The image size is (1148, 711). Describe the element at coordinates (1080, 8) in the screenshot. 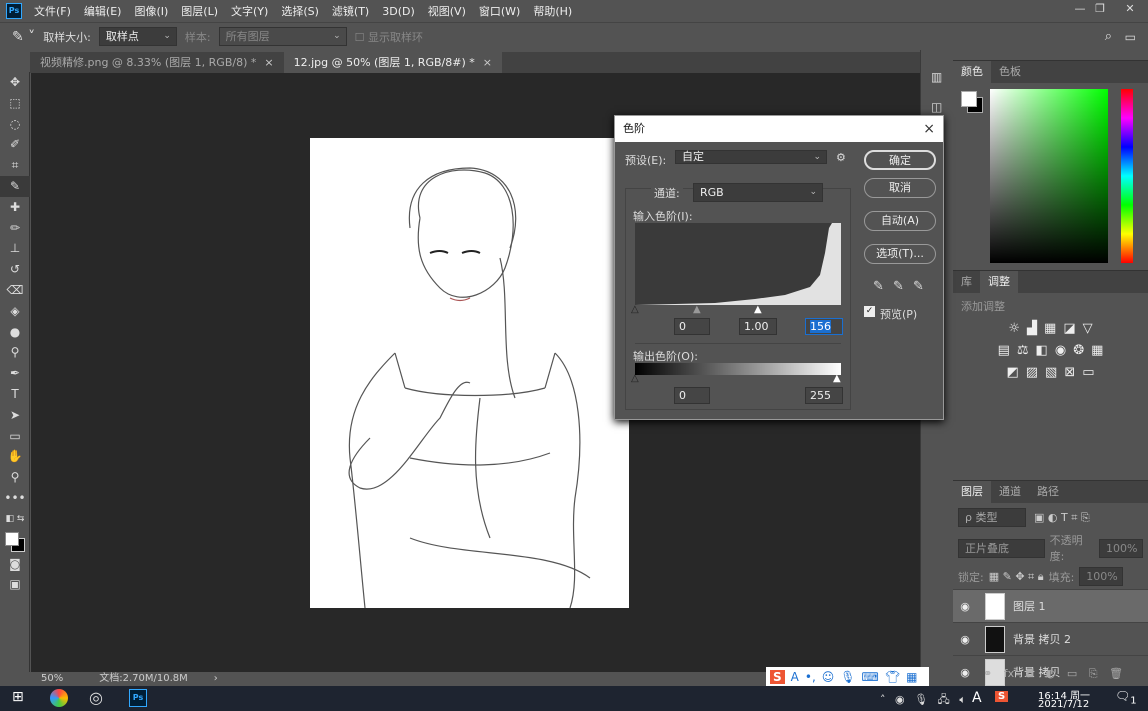

I see `minimize-button: —` at that location.